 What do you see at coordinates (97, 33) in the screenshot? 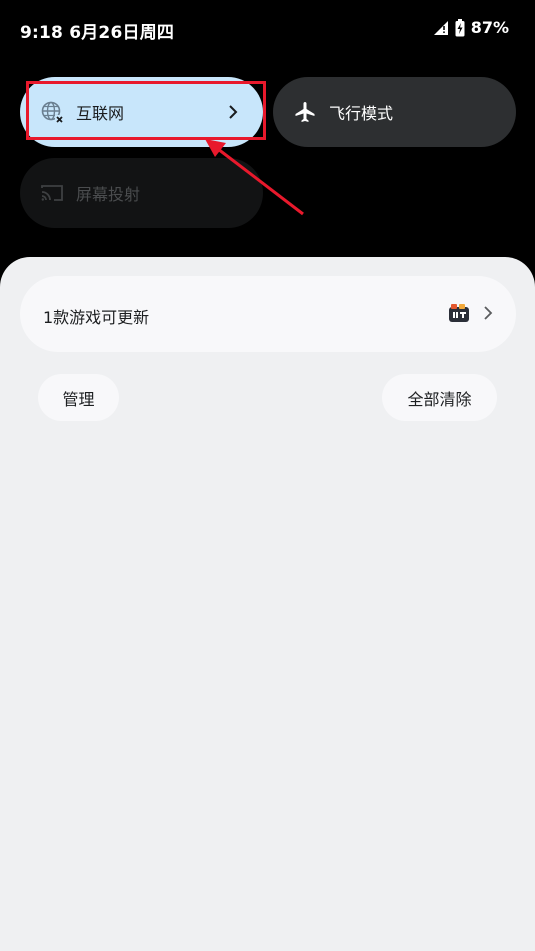
I see `status-time-date: 9:18 6月26日周四` at bounding box center [97, 33].